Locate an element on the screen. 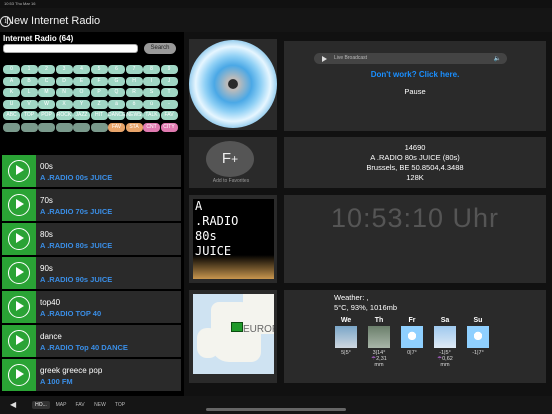  tab-bar: ◀ HO... MAP FAV NEW TOP is located at coordinates (276, 405).